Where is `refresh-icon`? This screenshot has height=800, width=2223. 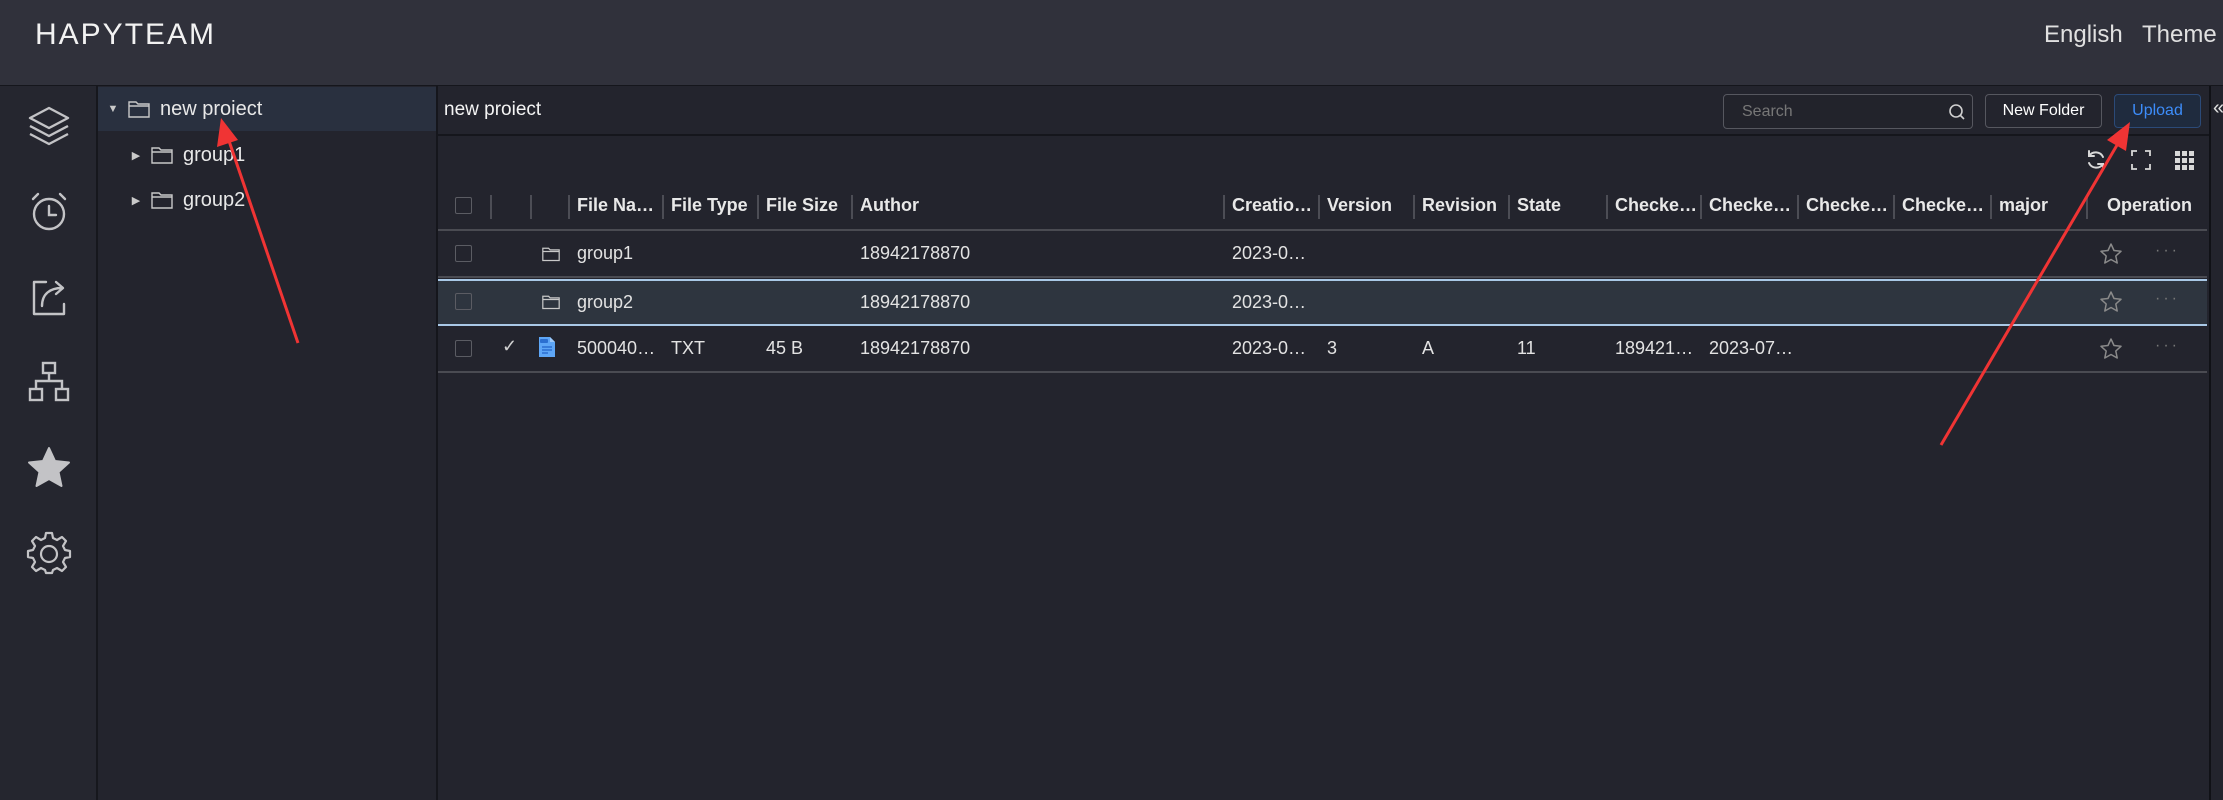
refresh-icon is located at coordinates (2096, 160).